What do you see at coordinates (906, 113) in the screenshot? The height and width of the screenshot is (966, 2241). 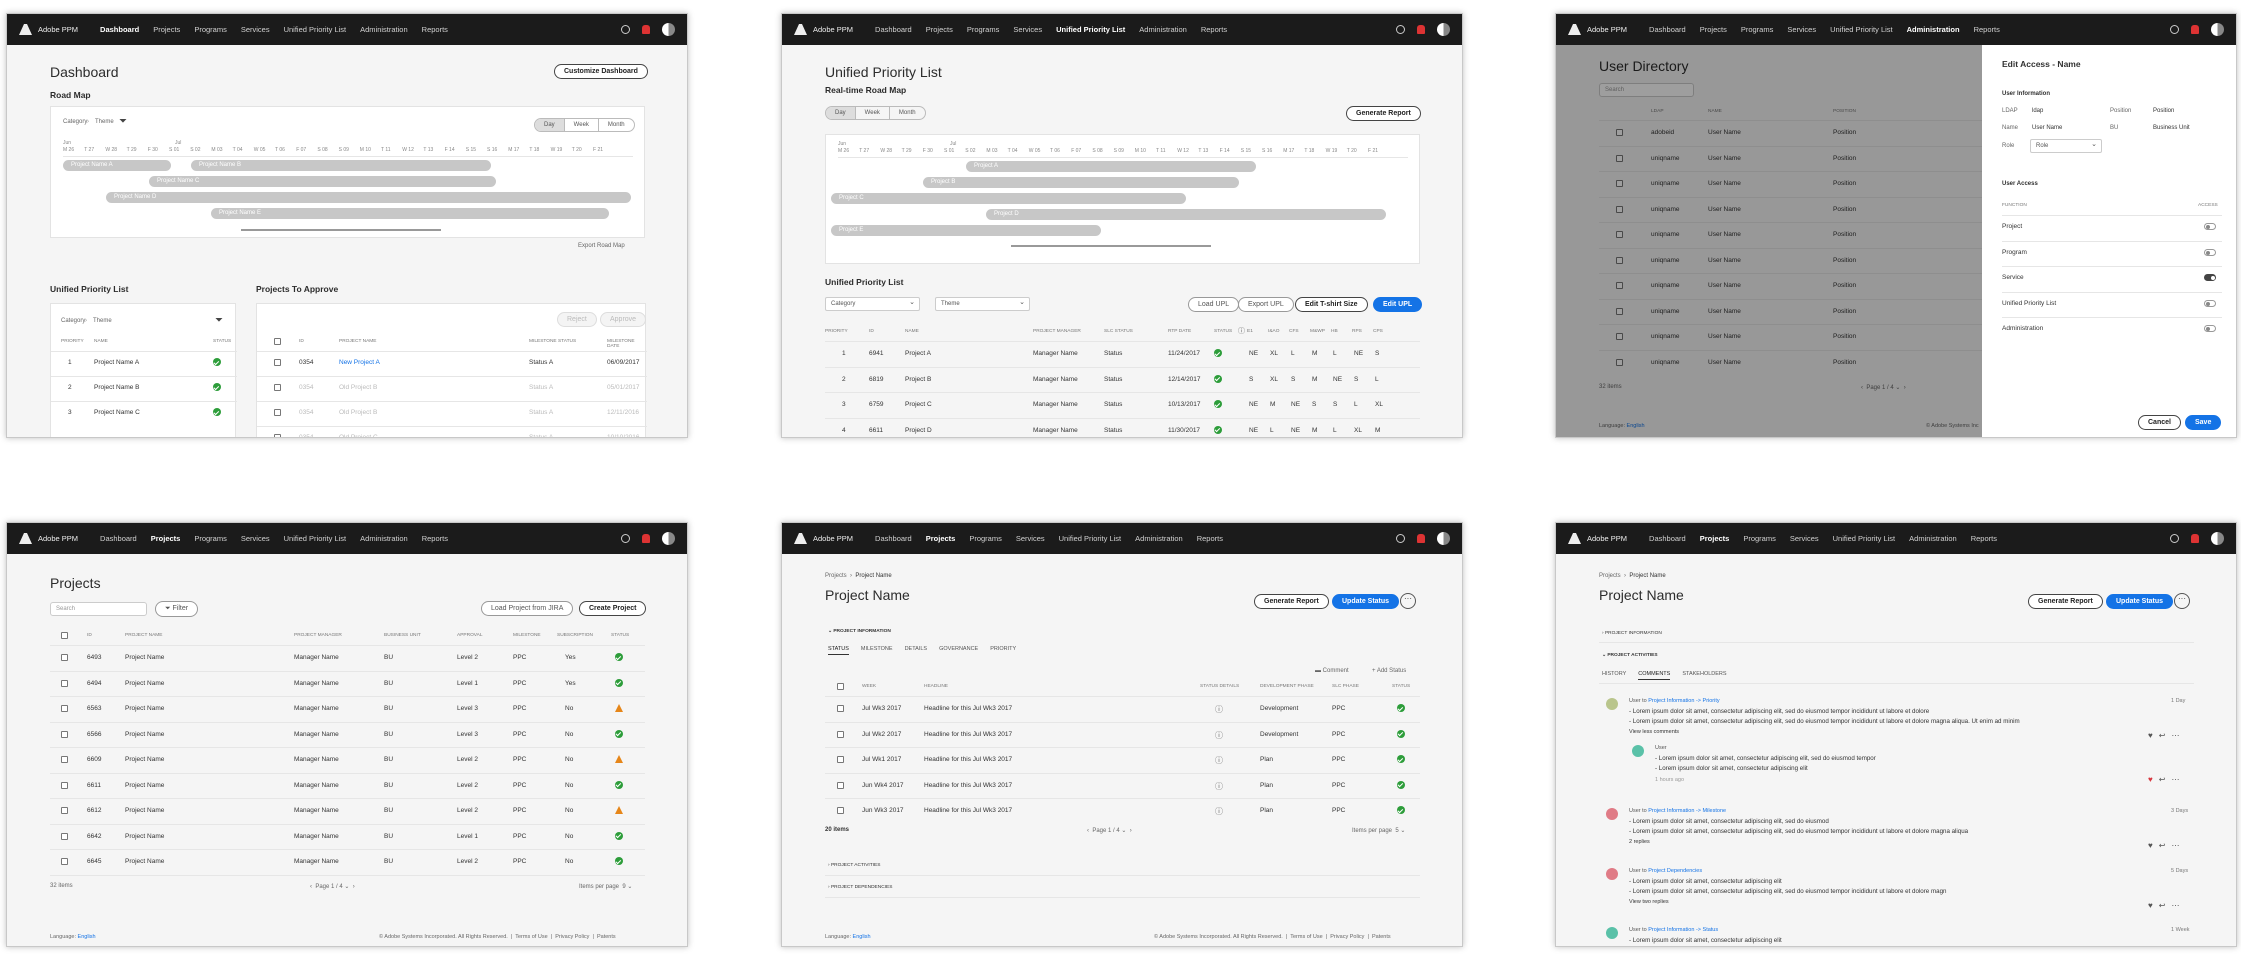 I see `view-month: Month` at bounding box center [906, 113].